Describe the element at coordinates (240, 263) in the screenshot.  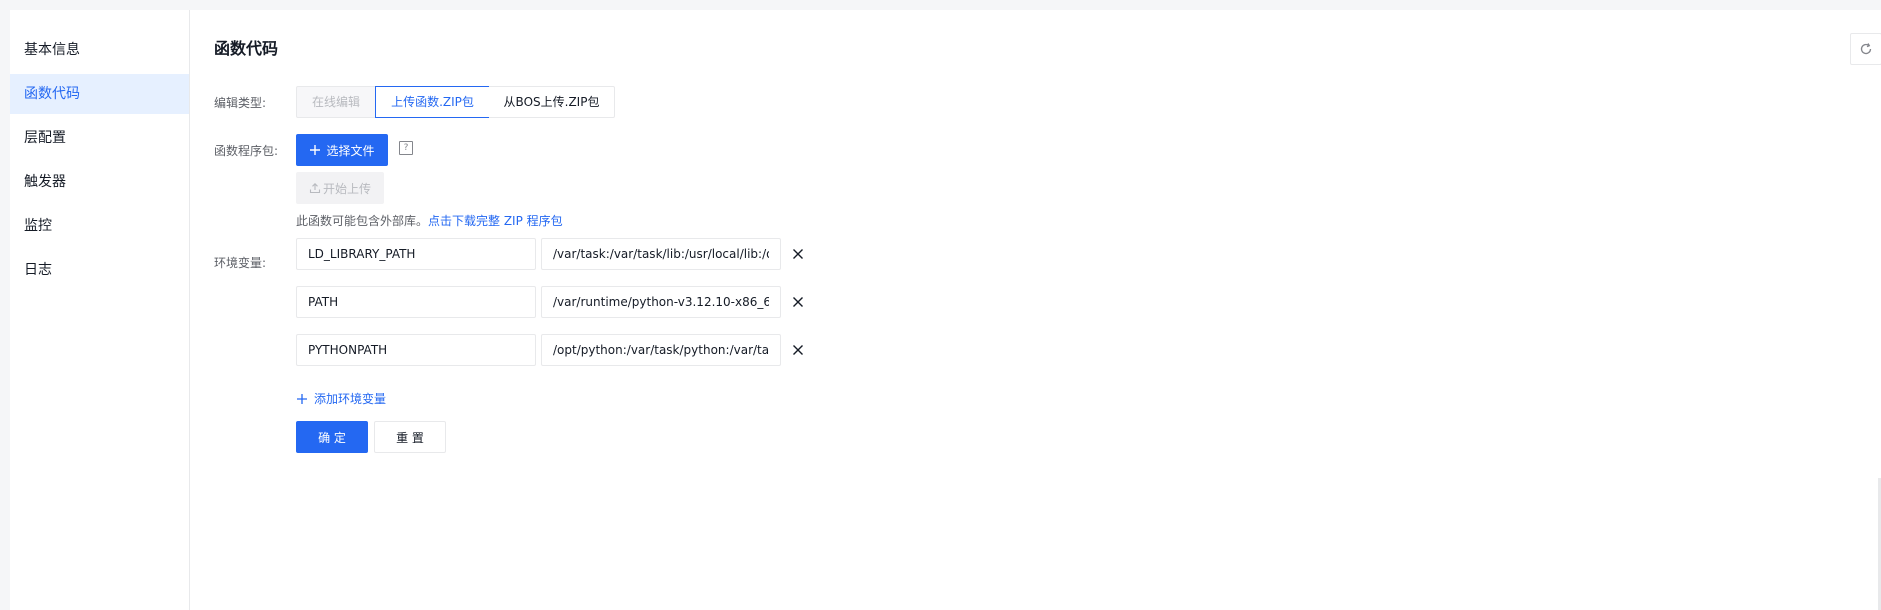
I see `env-label: 环境变量:` at that location.